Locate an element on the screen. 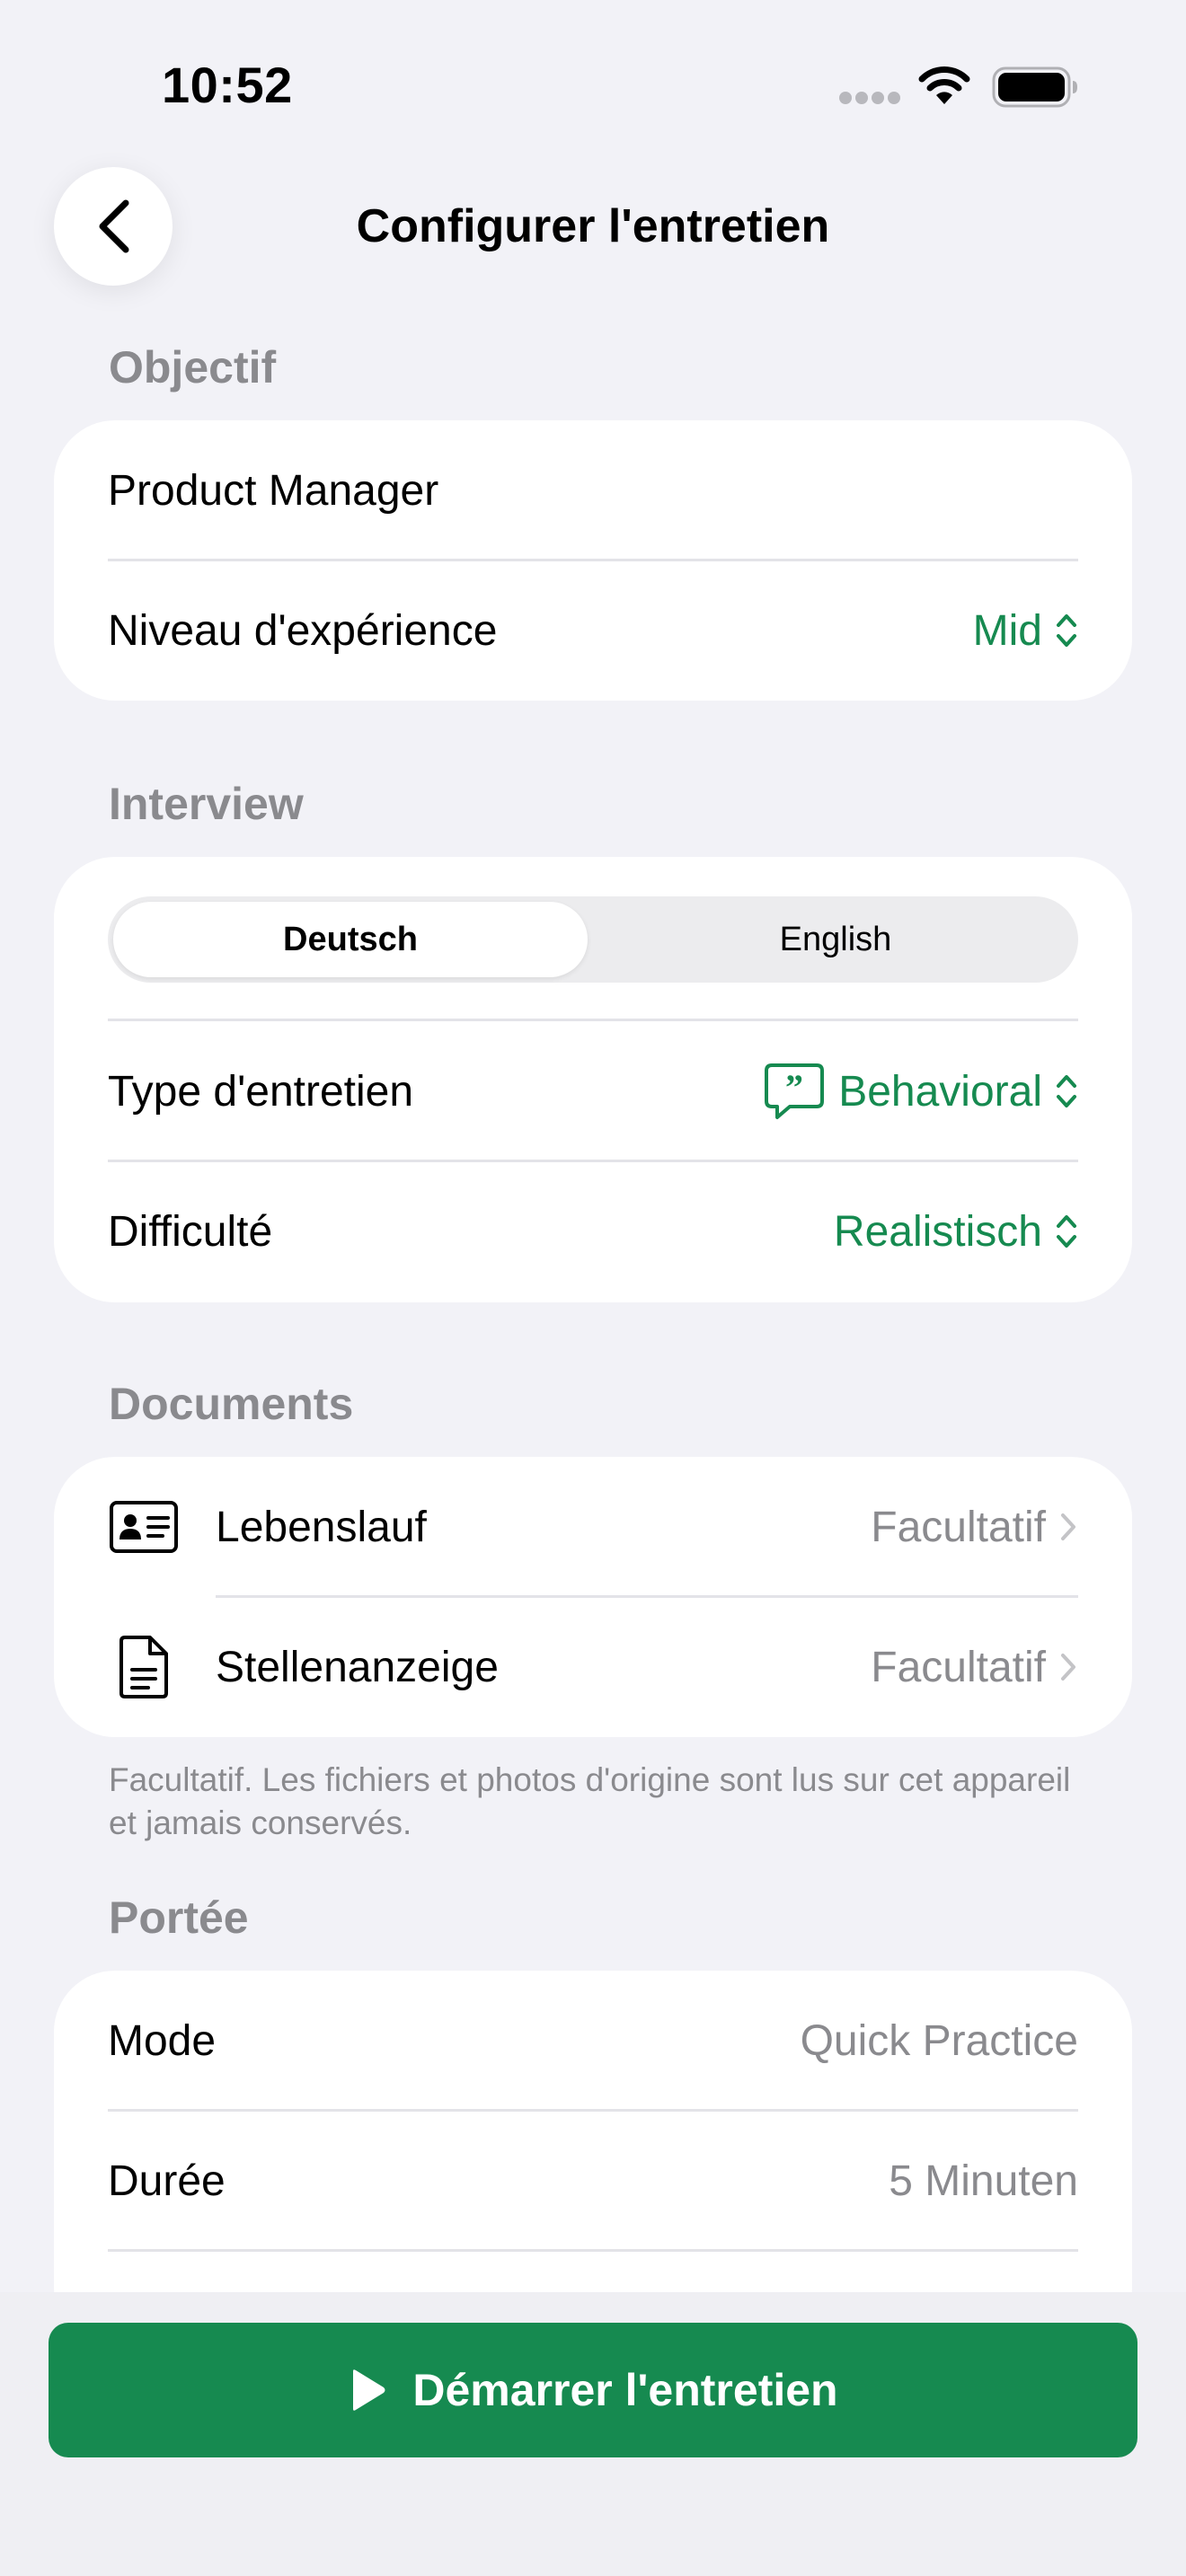 The height and width of the screenshot is (2576, 1186). objectif-card: Product Manager Niveau d'expérience Mid is located at coordinates (593, 560).